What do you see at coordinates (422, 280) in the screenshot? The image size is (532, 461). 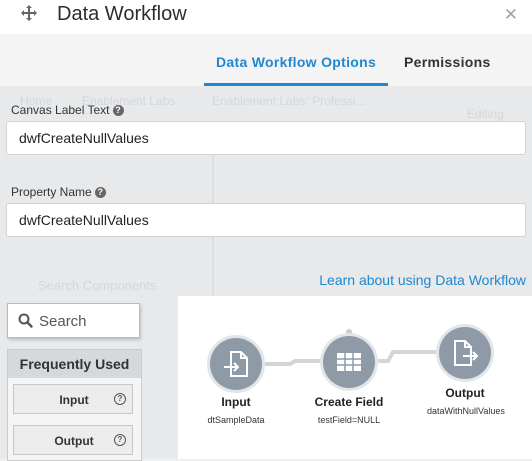 I see `learn-data-workflow-link: Learn about using Data Workflow` at bounding box center [422, 280].